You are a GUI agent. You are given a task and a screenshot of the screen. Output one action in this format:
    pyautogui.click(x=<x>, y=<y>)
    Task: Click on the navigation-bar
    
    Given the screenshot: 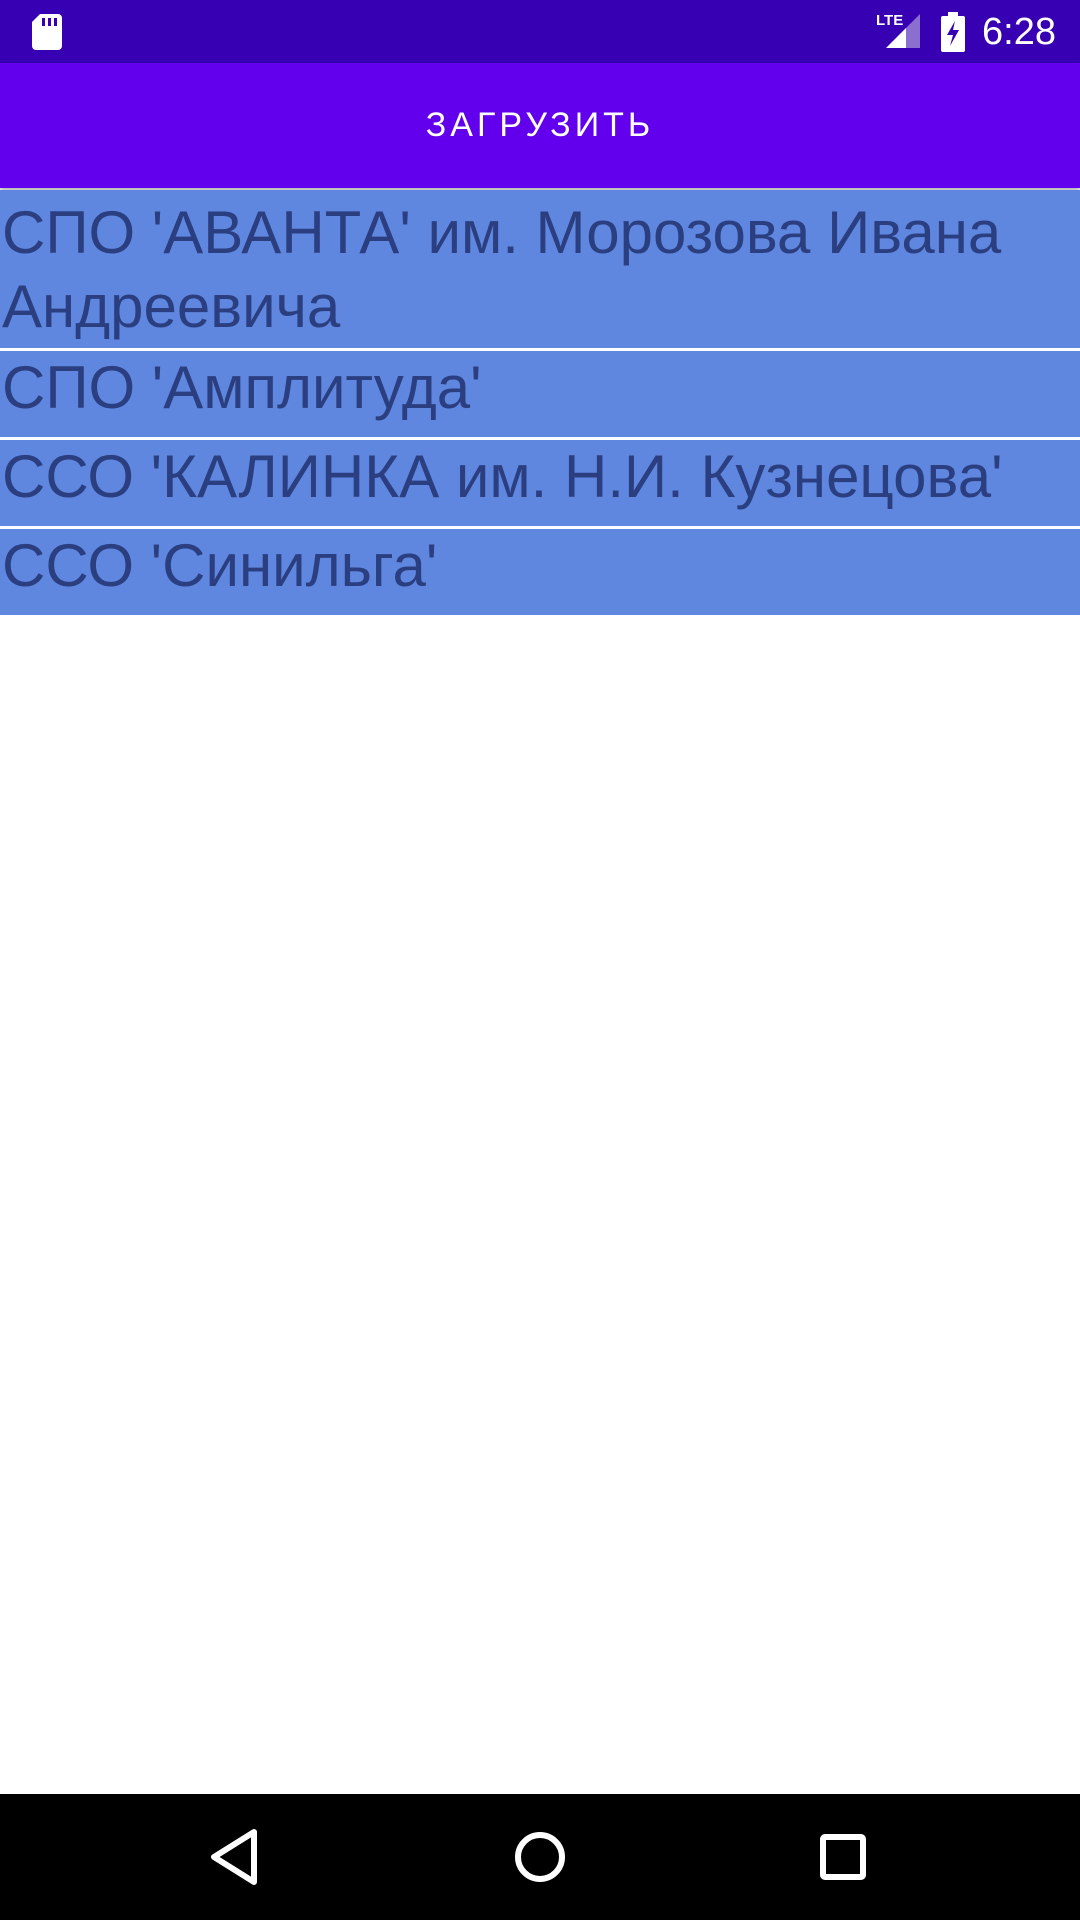 What is the action you would take?
    pyautogui.click(x=540, y=1857)
    